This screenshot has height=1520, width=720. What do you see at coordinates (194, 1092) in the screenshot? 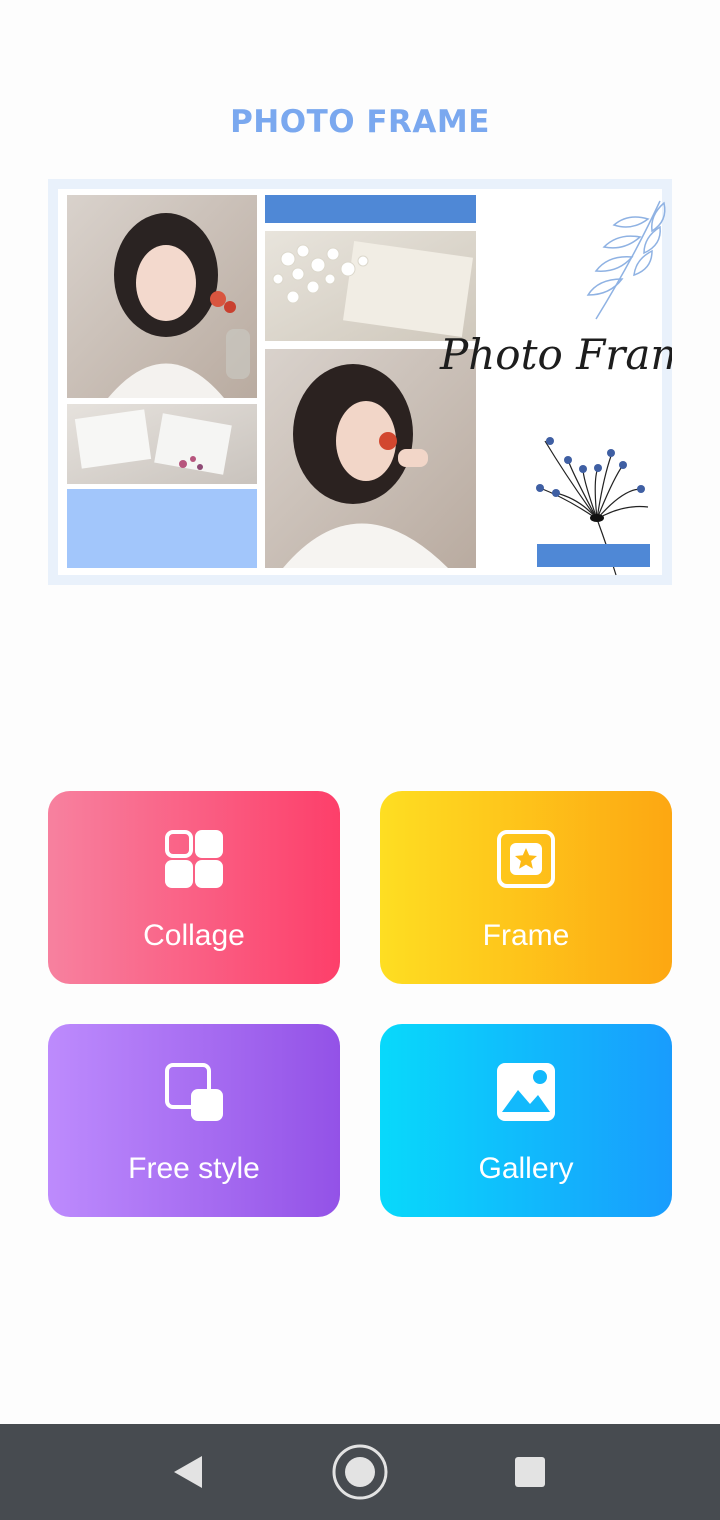
I see `layers-icon` at bounding box center [194, 1092].